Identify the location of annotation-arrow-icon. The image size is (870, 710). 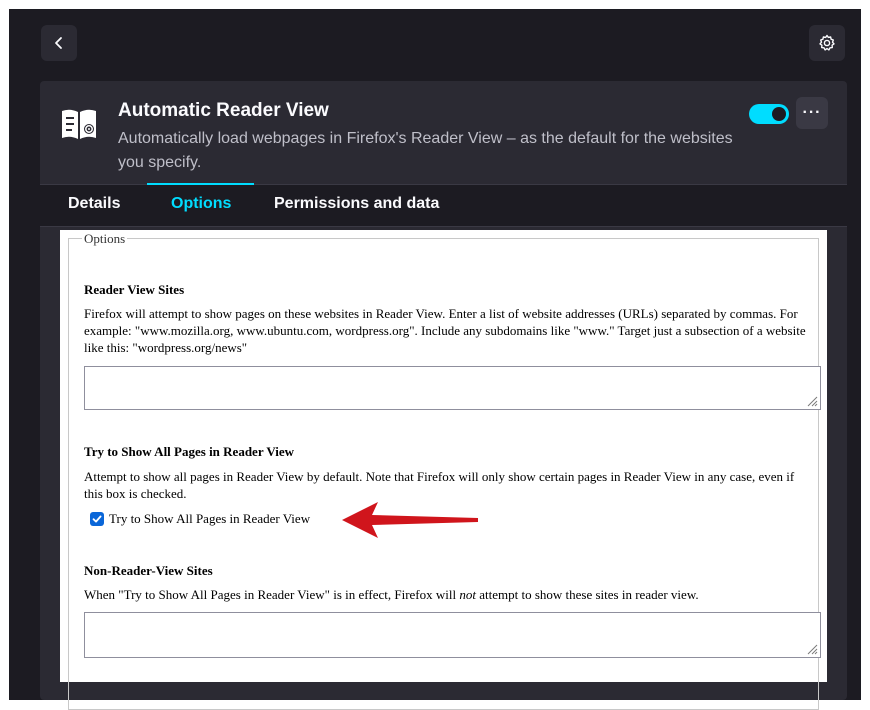
(410, 520).